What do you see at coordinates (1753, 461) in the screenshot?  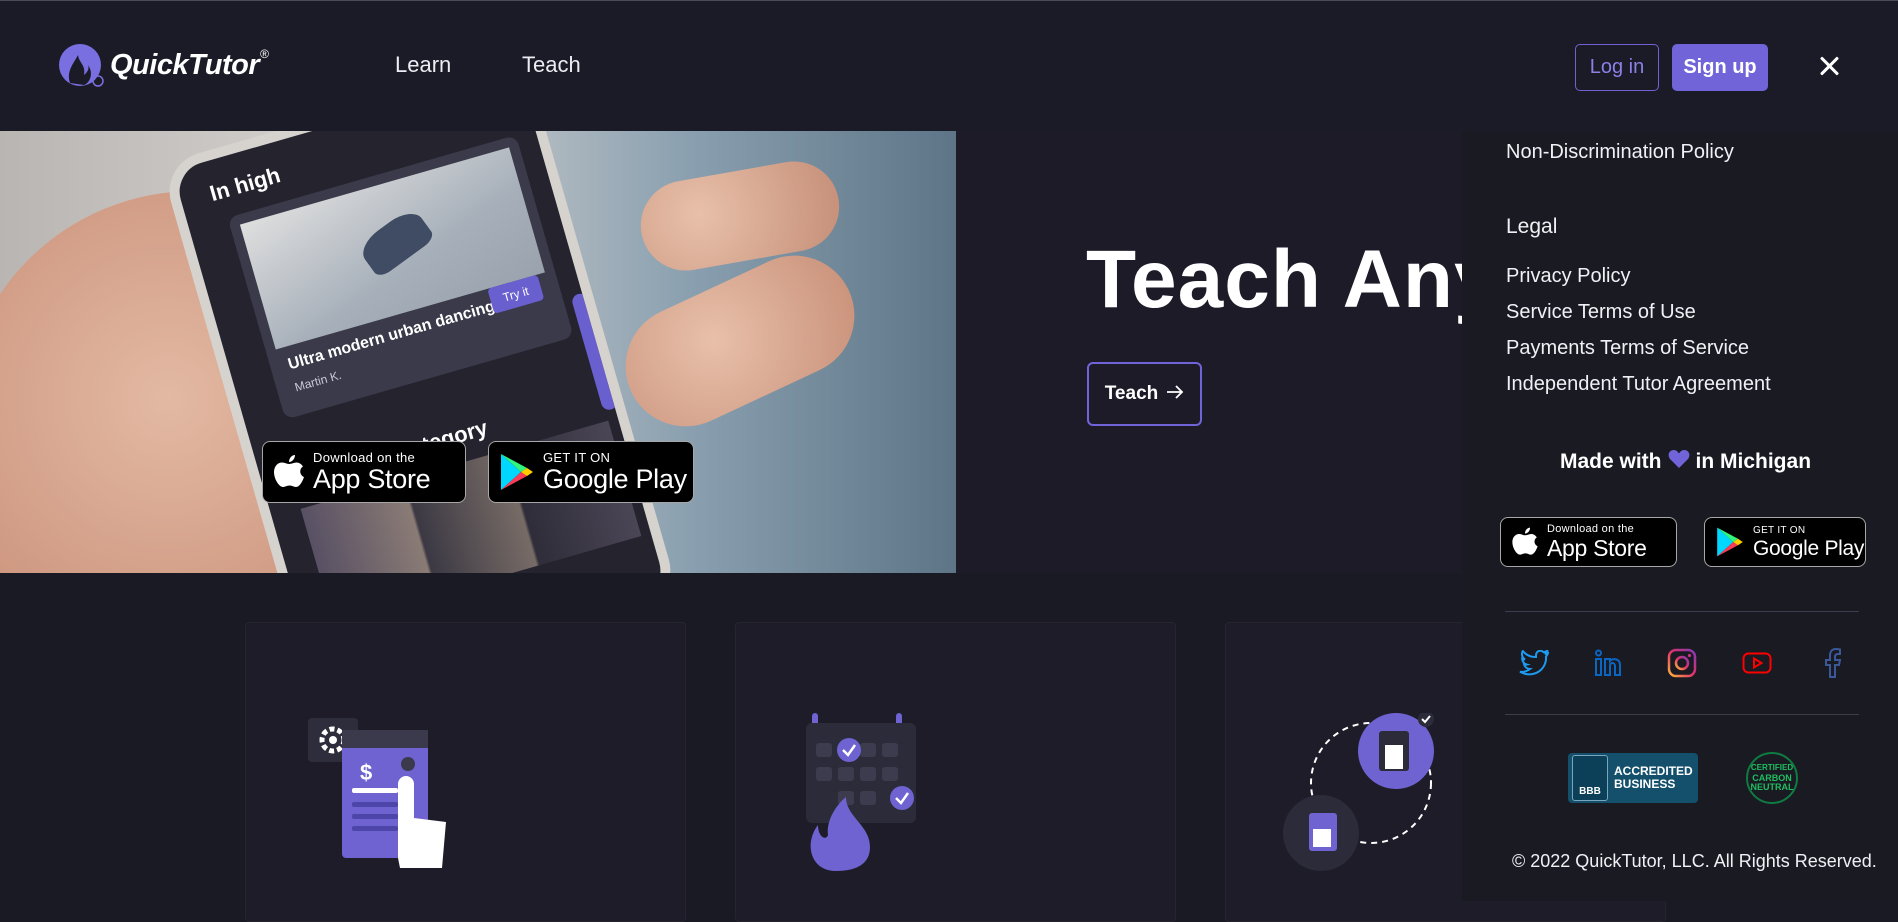 I see `made-with-suffix: in Michigan` at bounding box center [1753, 461].